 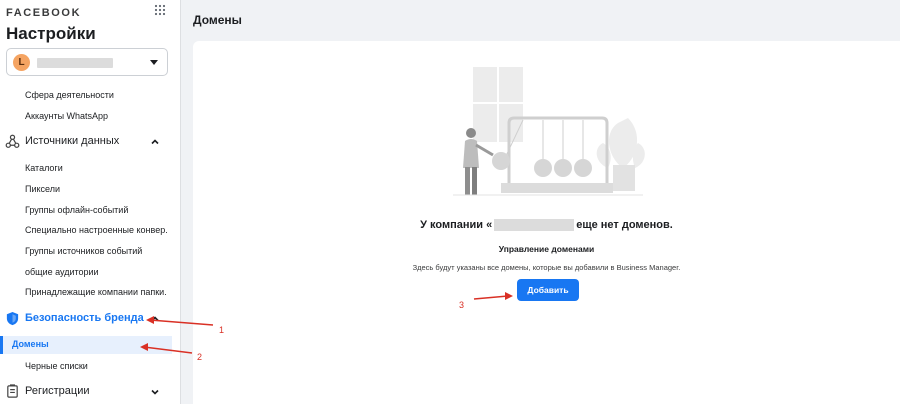 I want to click on section-brand-safety: Безопасность бренда, so click(x=86, y=319).